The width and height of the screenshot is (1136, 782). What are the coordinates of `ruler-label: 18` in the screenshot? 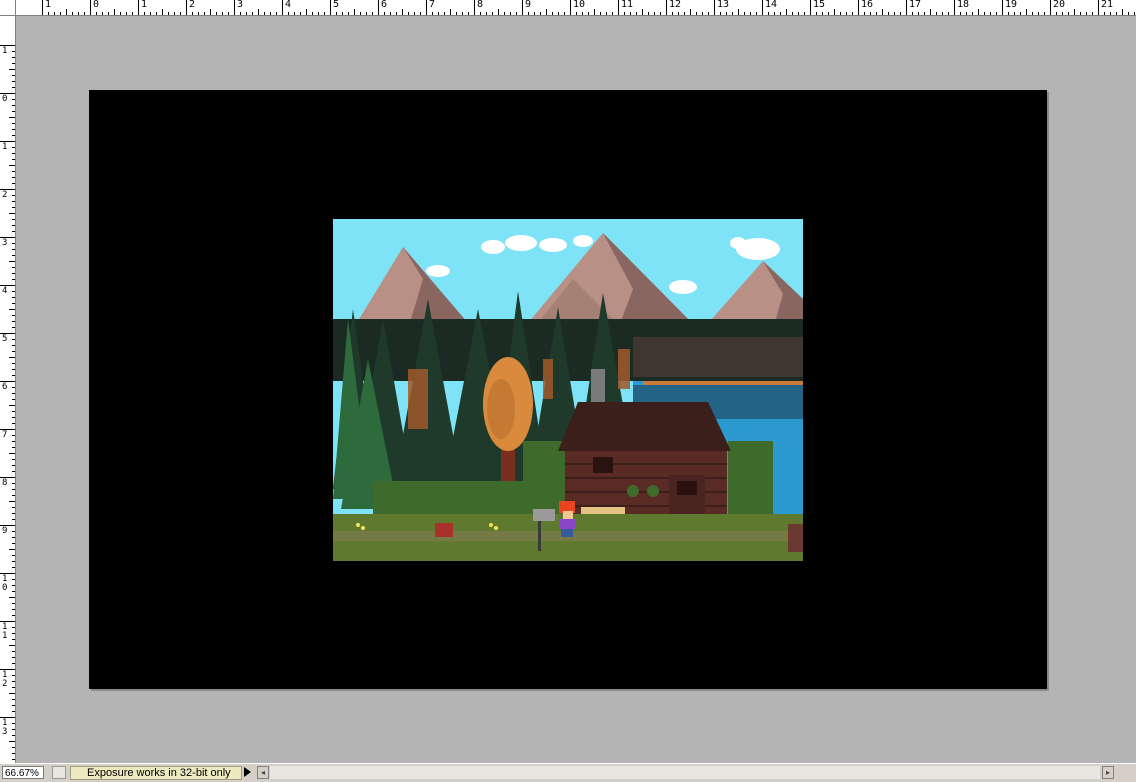 It's located at (963, 5).